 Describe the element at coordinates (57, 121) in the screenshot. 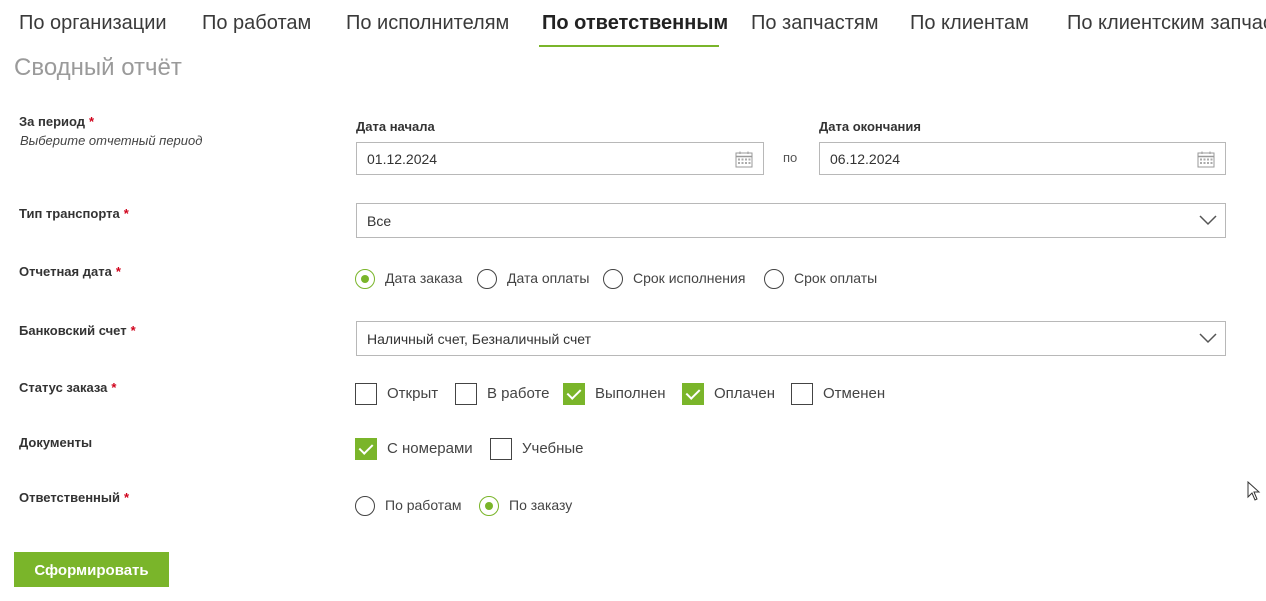

I see `period-label: За период *` at that location.